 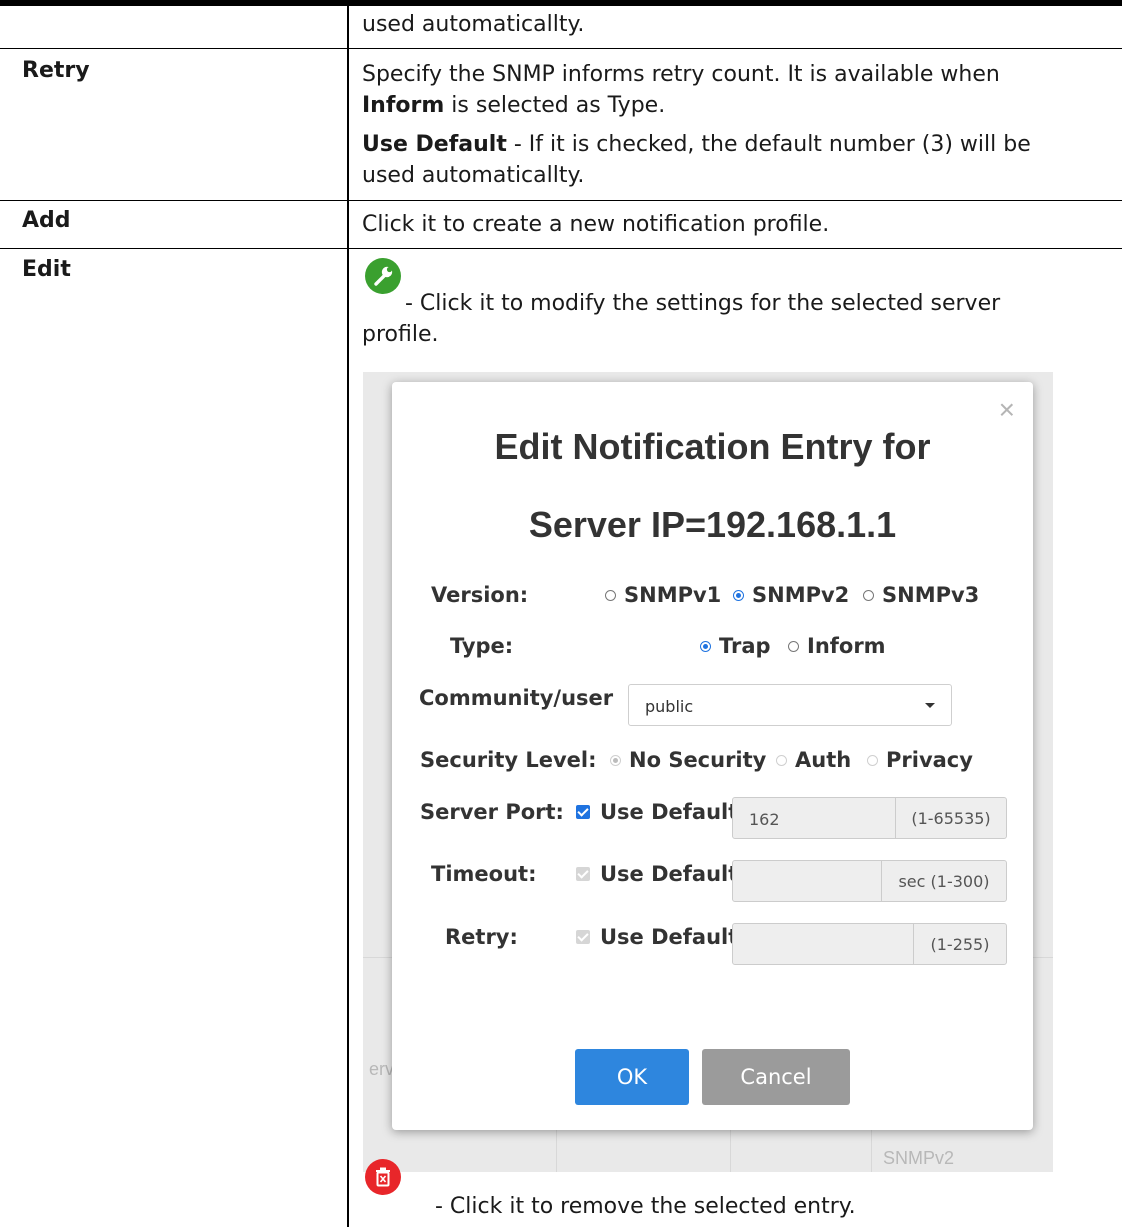 What do you see at coordinates (481, 937) in the screenshot?
I see `retry-field-label: Retry:` at bounding box center [481, 937].